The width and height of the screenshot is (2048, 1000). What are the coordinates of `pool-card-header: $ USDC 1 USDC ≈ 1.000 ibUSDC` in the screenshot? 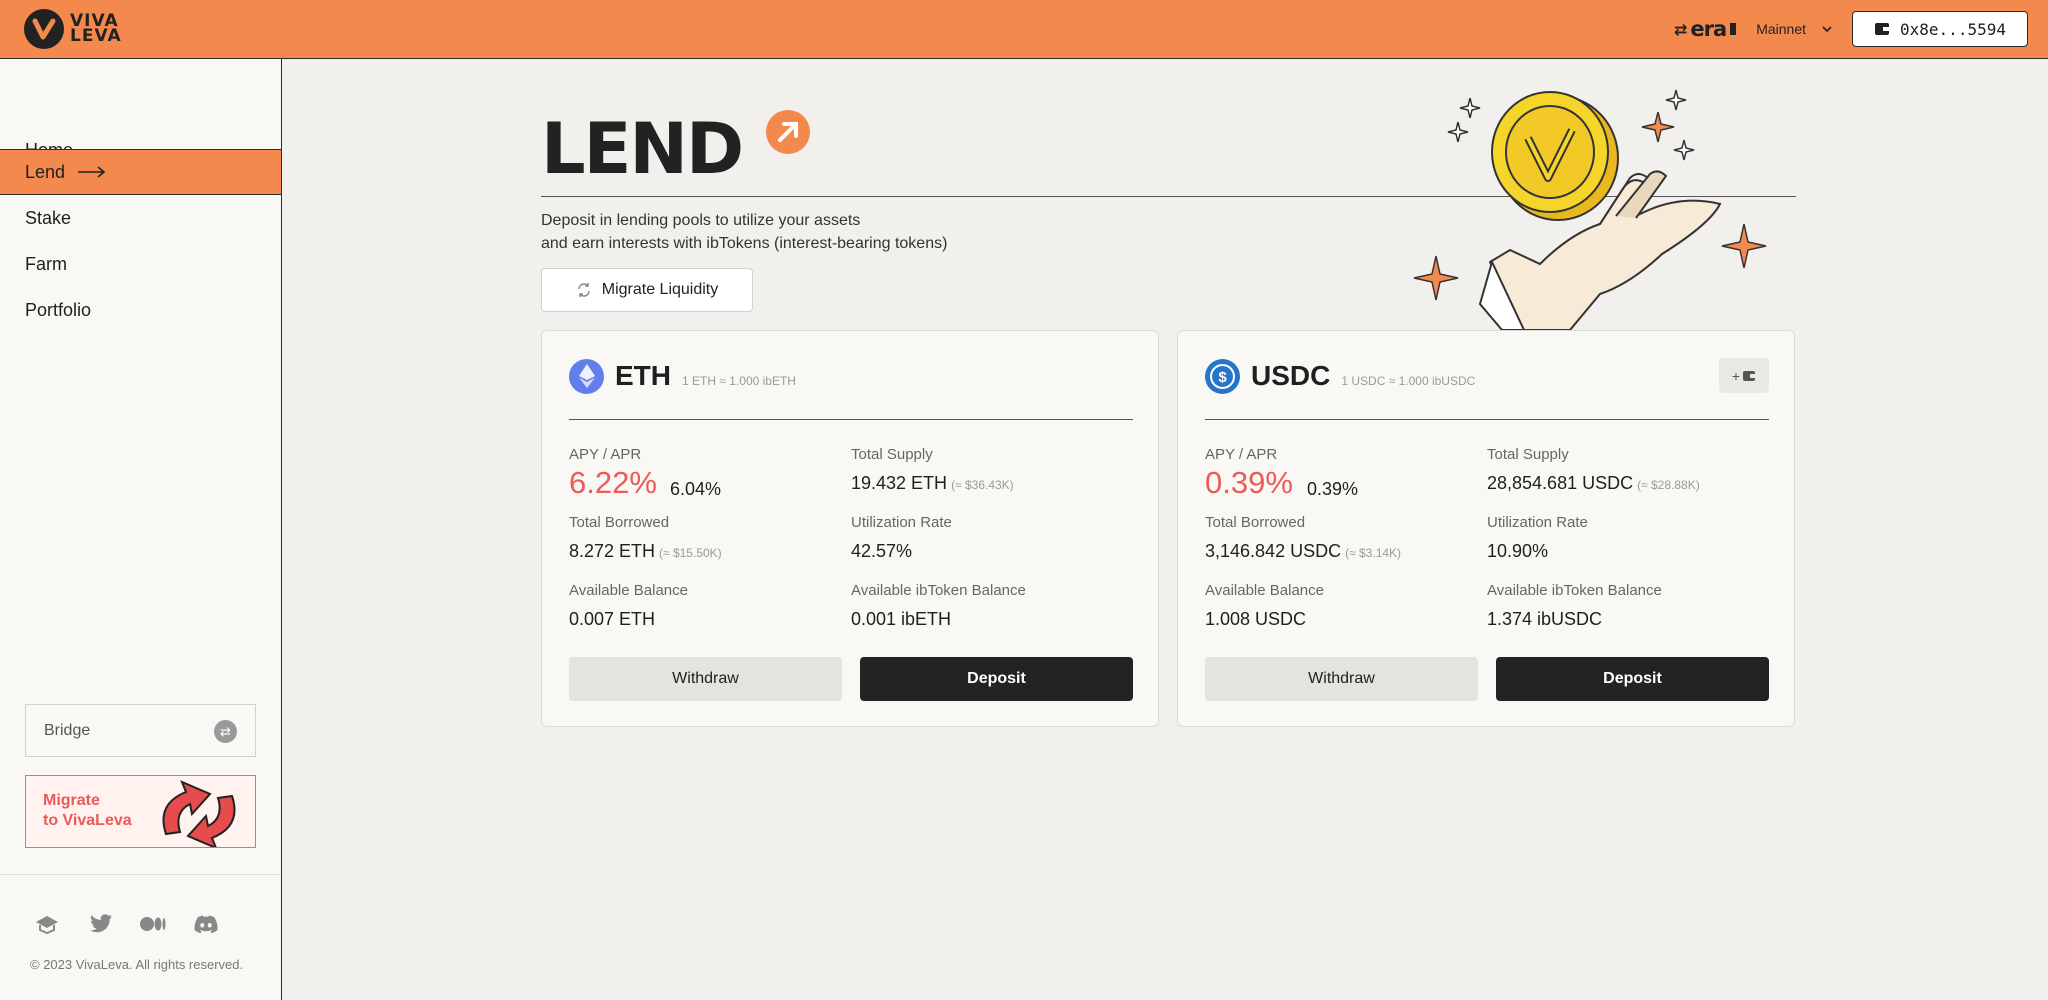 It's located at (1340, 376).